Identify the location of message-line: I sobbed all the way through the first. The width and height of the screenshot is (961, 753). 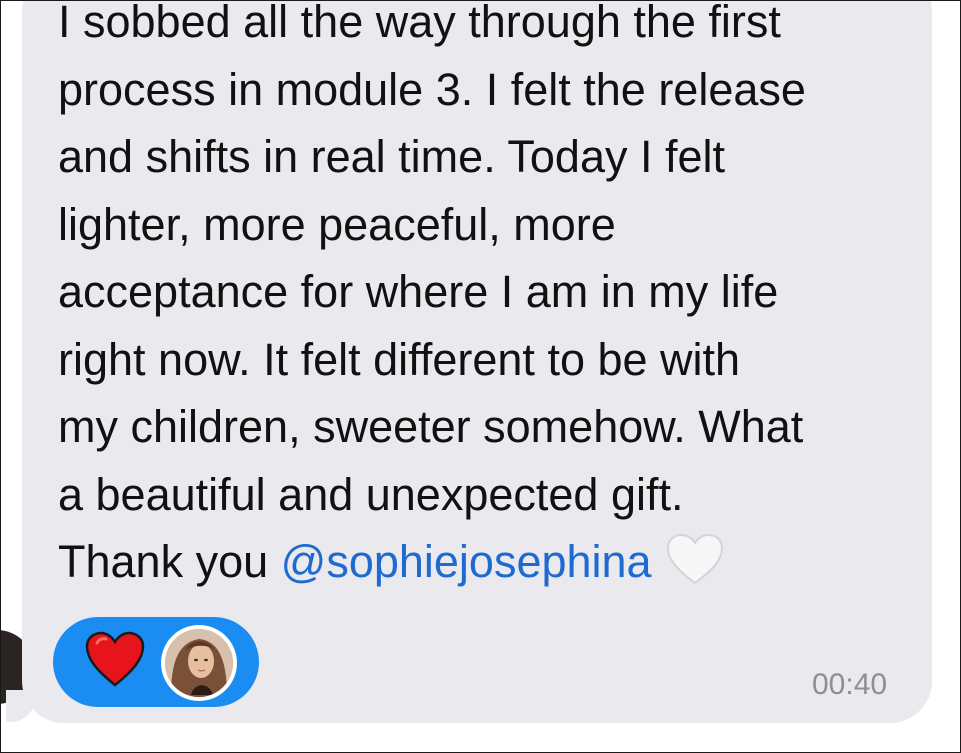
(419, 23).